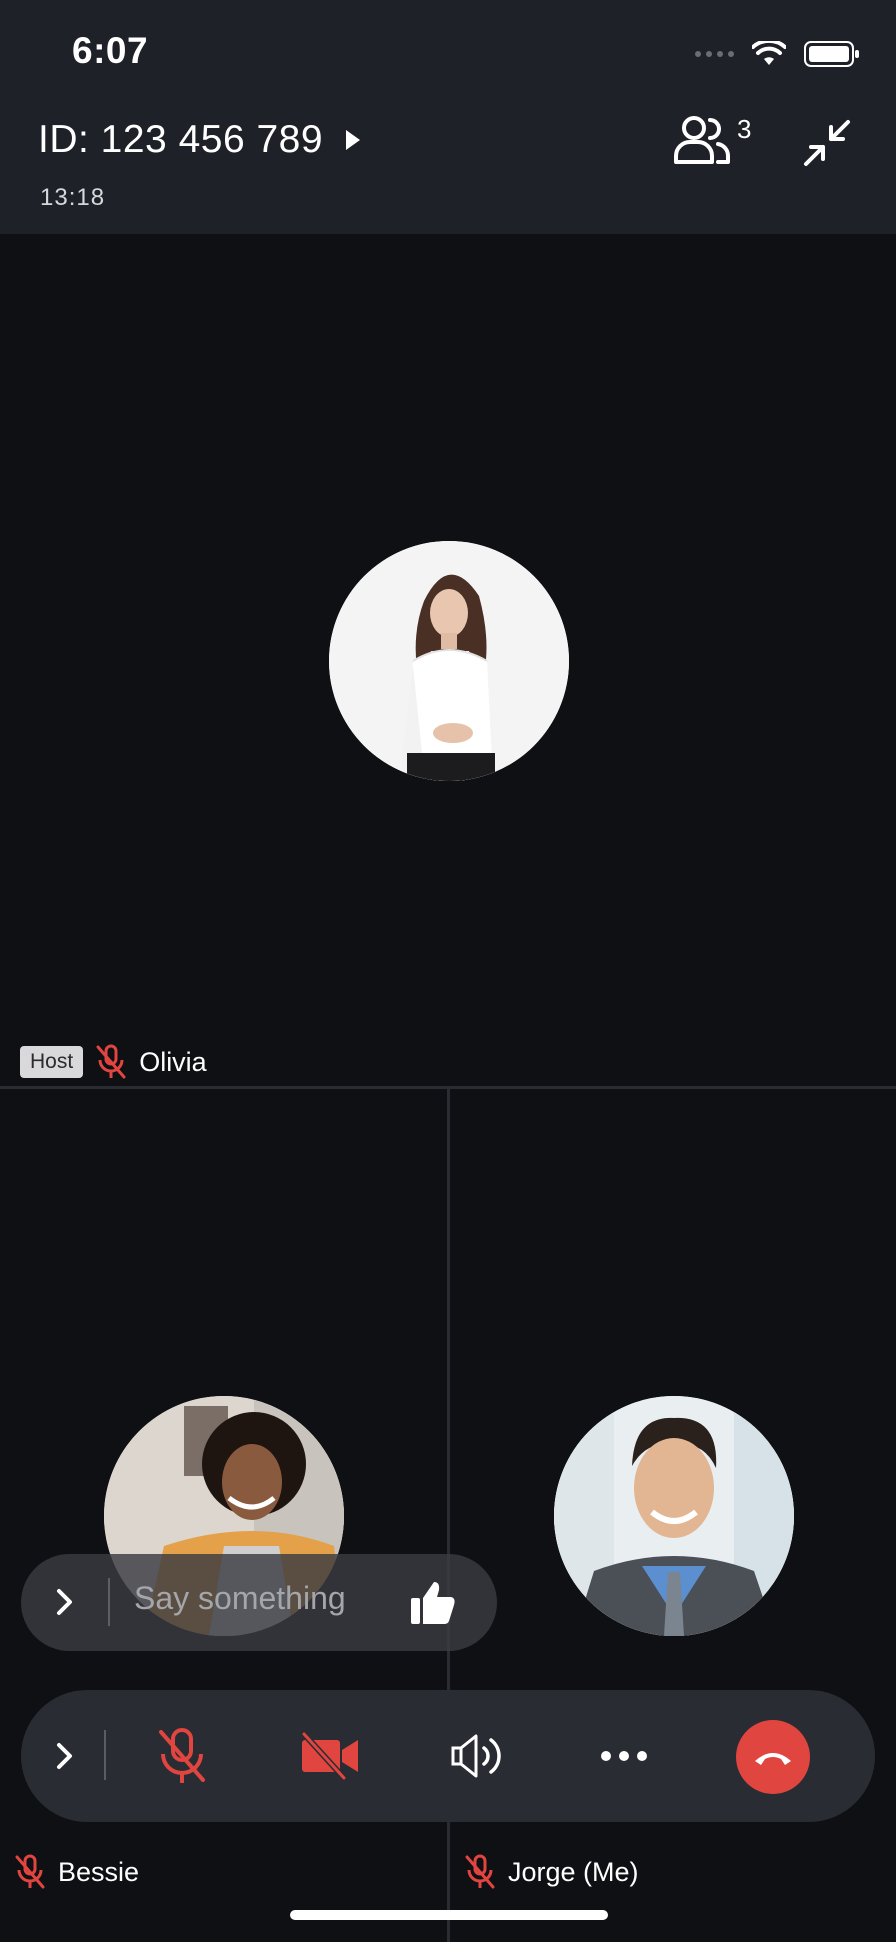 The height and width of the screenshot is (1942, 896). I want to click on more-button, so click(624, 1756).